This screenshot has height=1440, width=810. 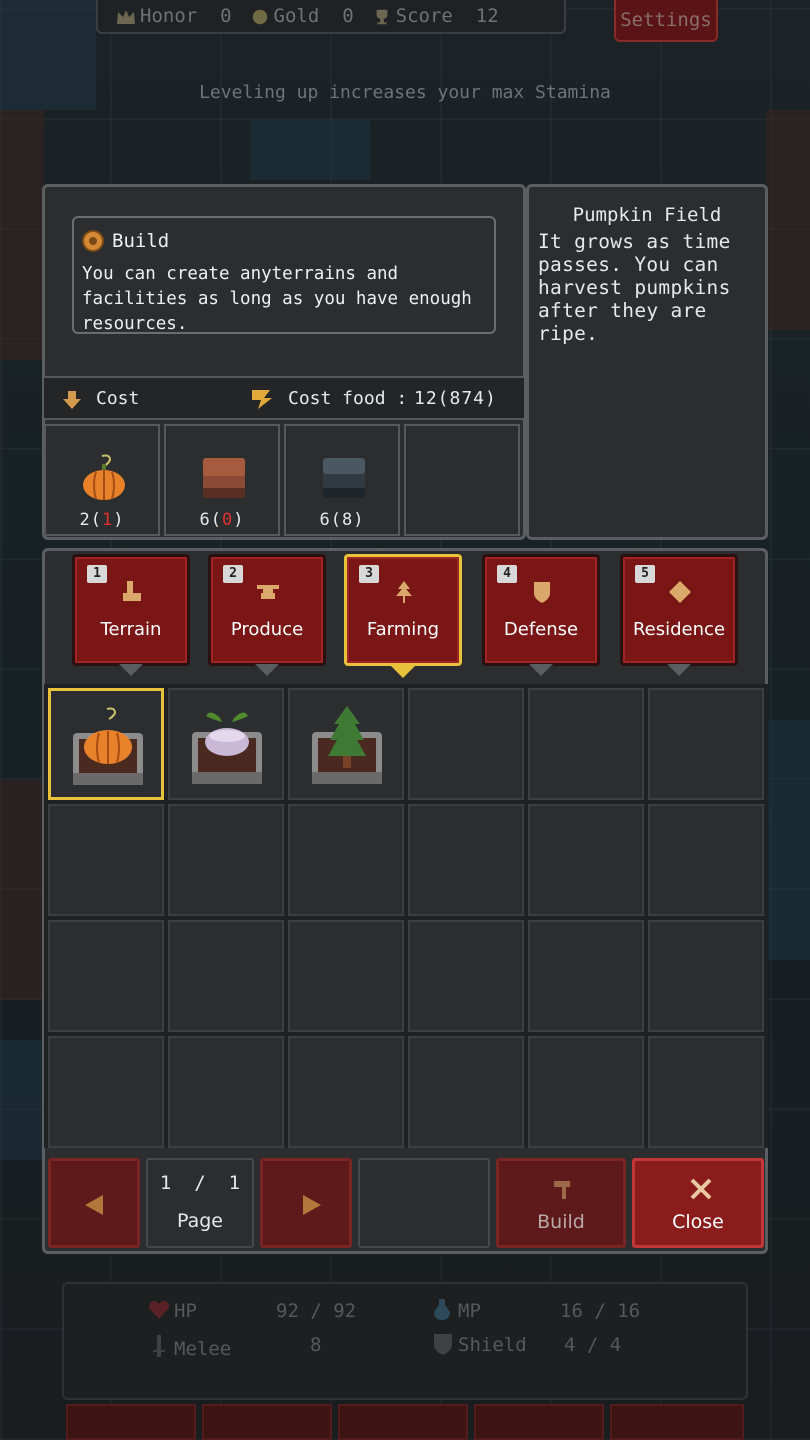 I want to click on tab-number: 3, so click(x=369, y=574).